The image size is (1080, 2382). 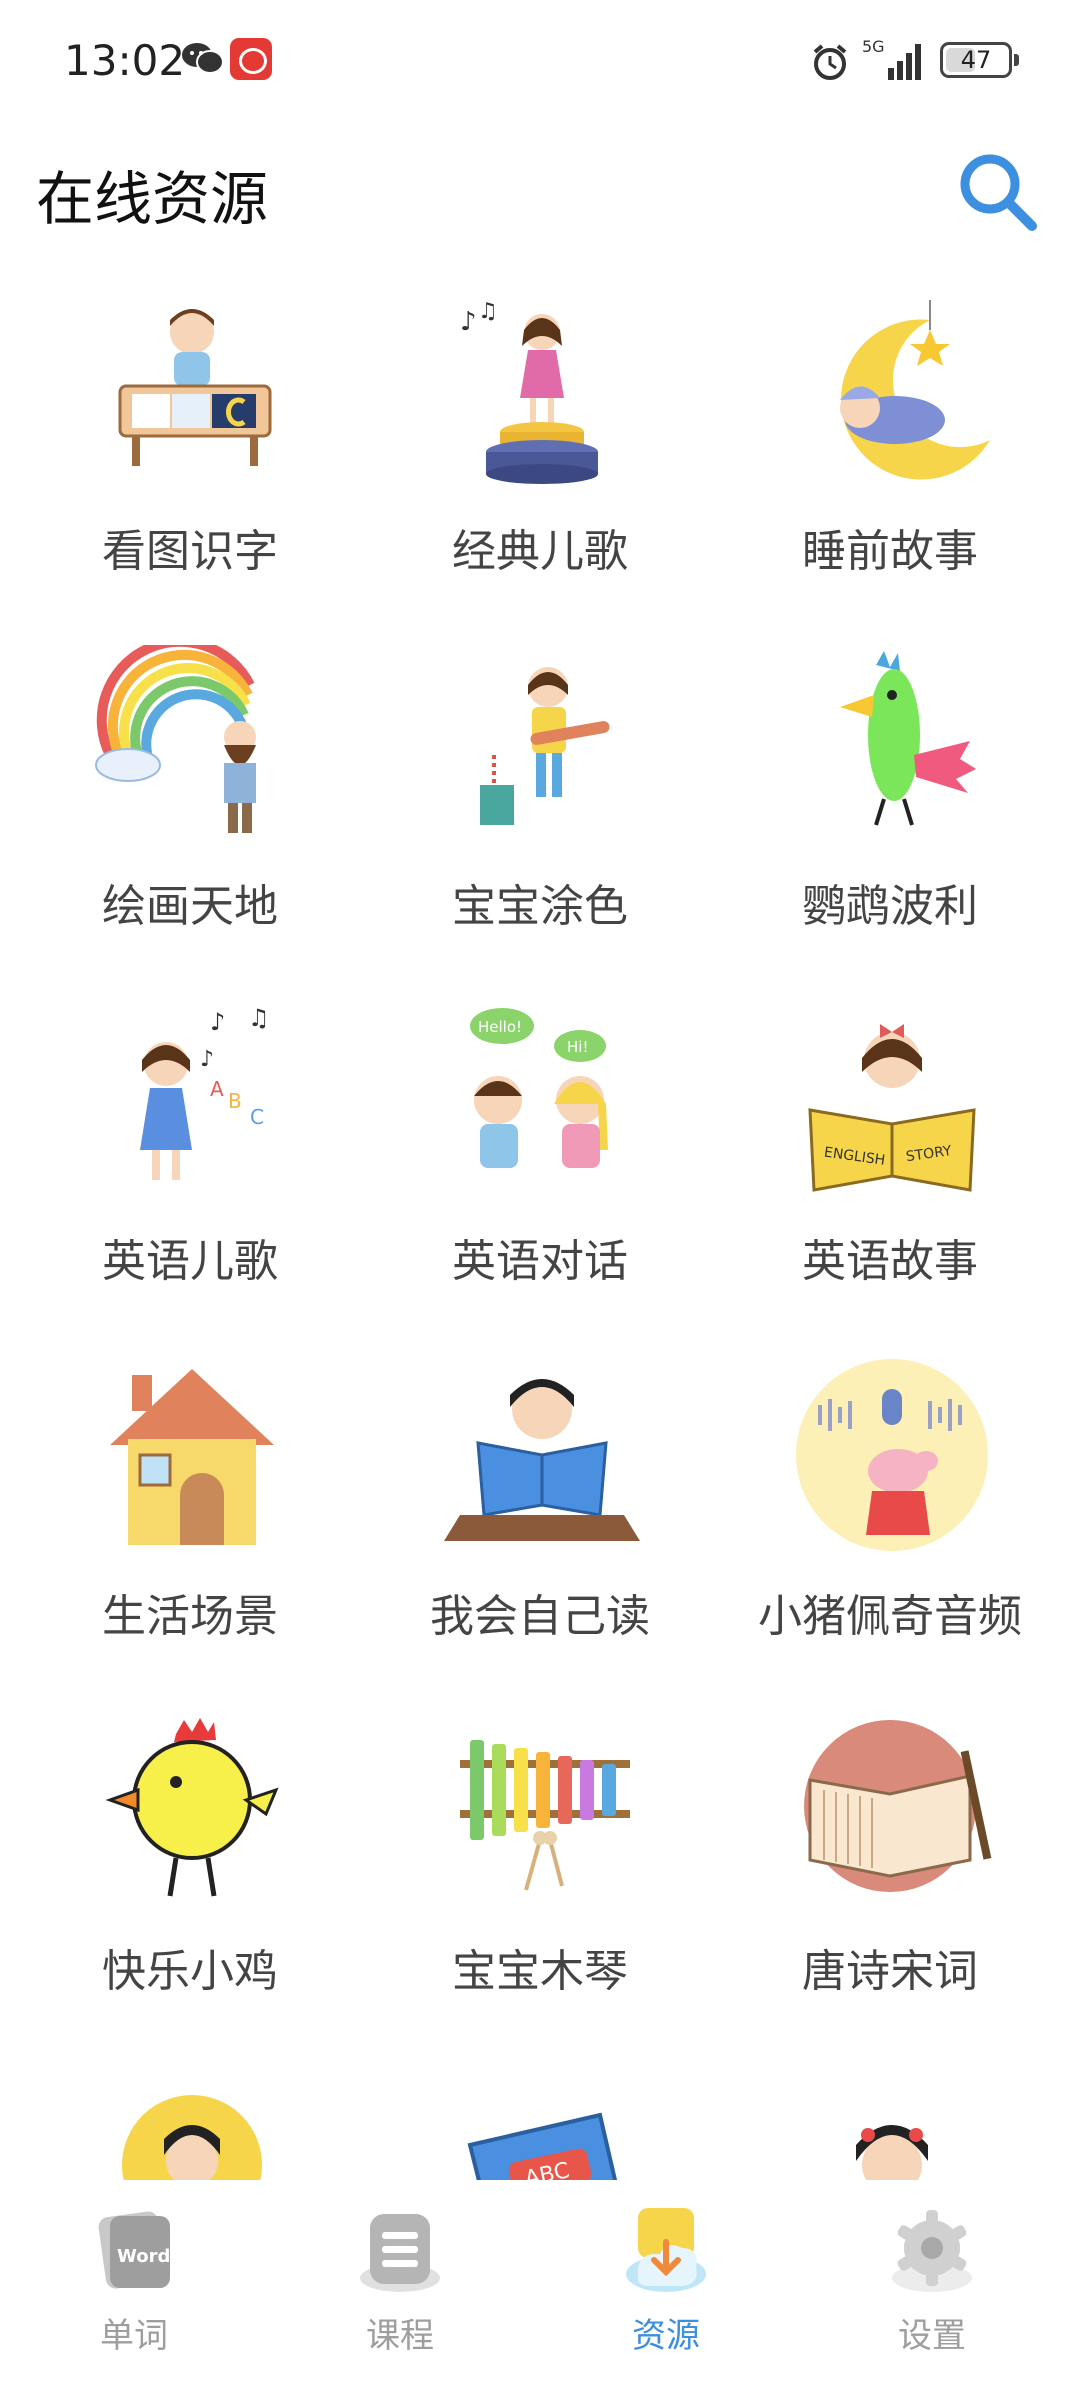 What do you see at coordinates (890, 551) in the screenshot?
I see `tile-label: 睡前故事` at bounding box center [890, 551].